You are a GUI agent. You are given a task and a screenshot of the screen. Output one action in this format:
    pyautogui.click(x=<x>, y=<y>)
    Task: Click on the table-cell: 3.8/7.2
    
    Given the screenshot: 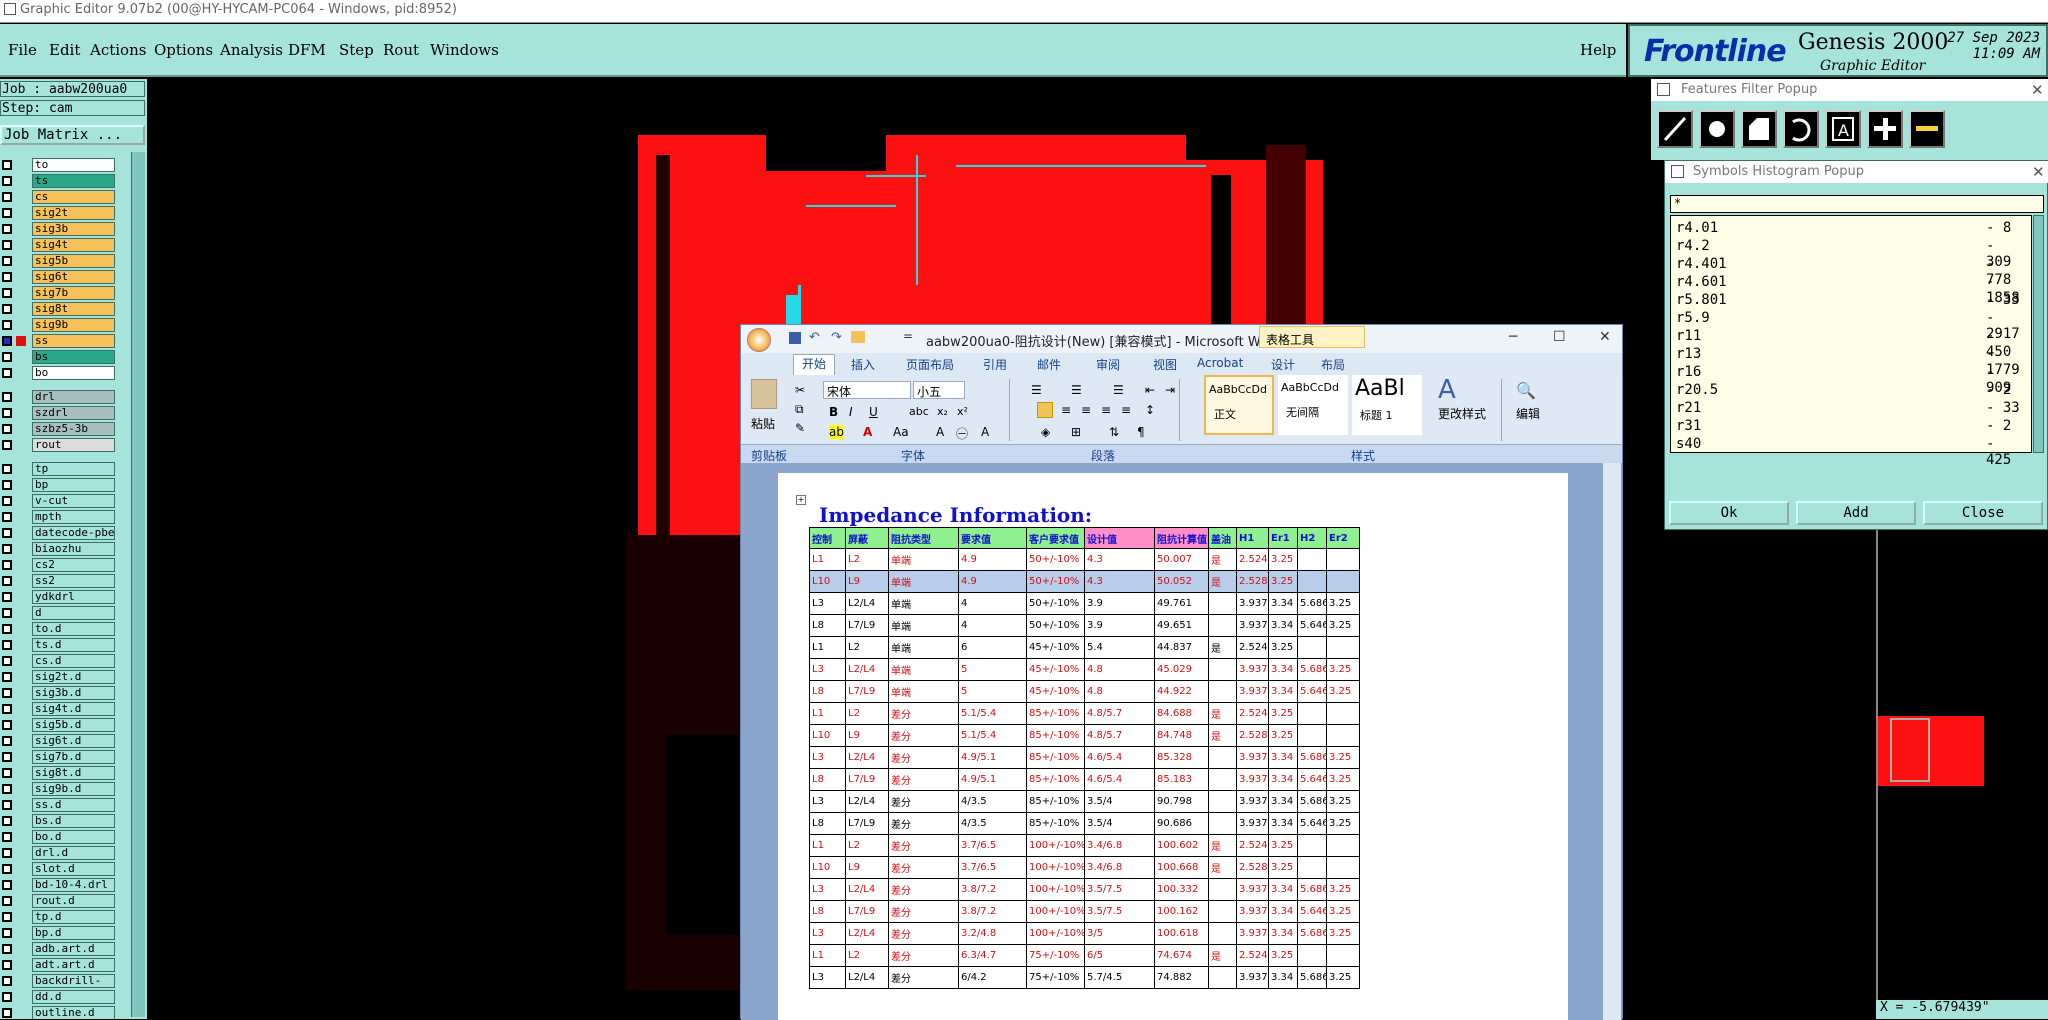 What is the action you would take?
    pyautogui.click(x=992, y=889)
    